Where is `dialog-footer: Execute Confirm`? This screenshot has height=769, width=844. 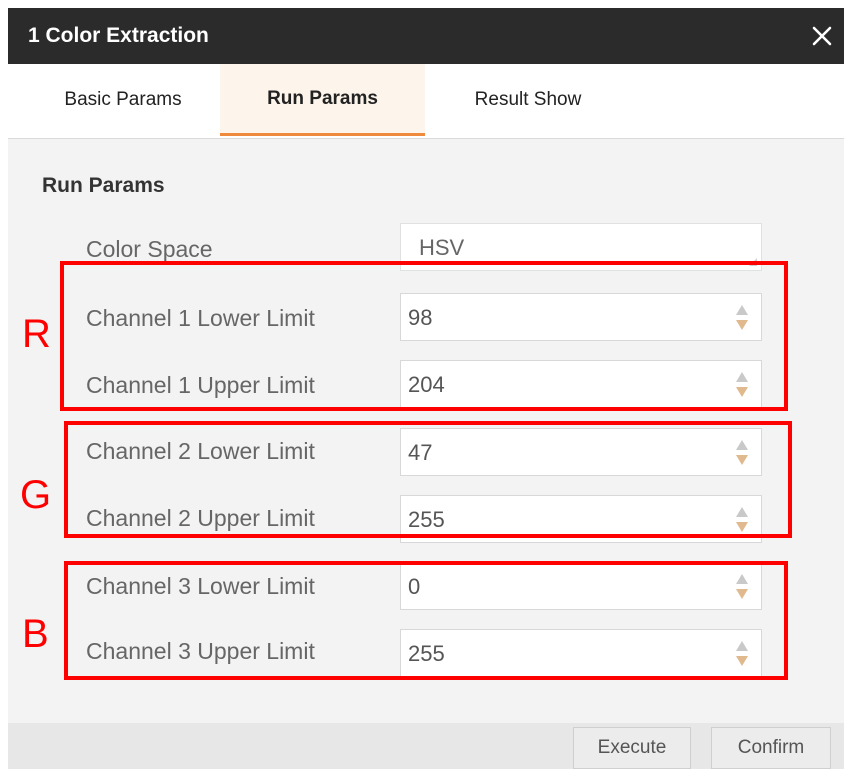
dialog-footer: Execute Confirm is located at coordinates (426, 746).